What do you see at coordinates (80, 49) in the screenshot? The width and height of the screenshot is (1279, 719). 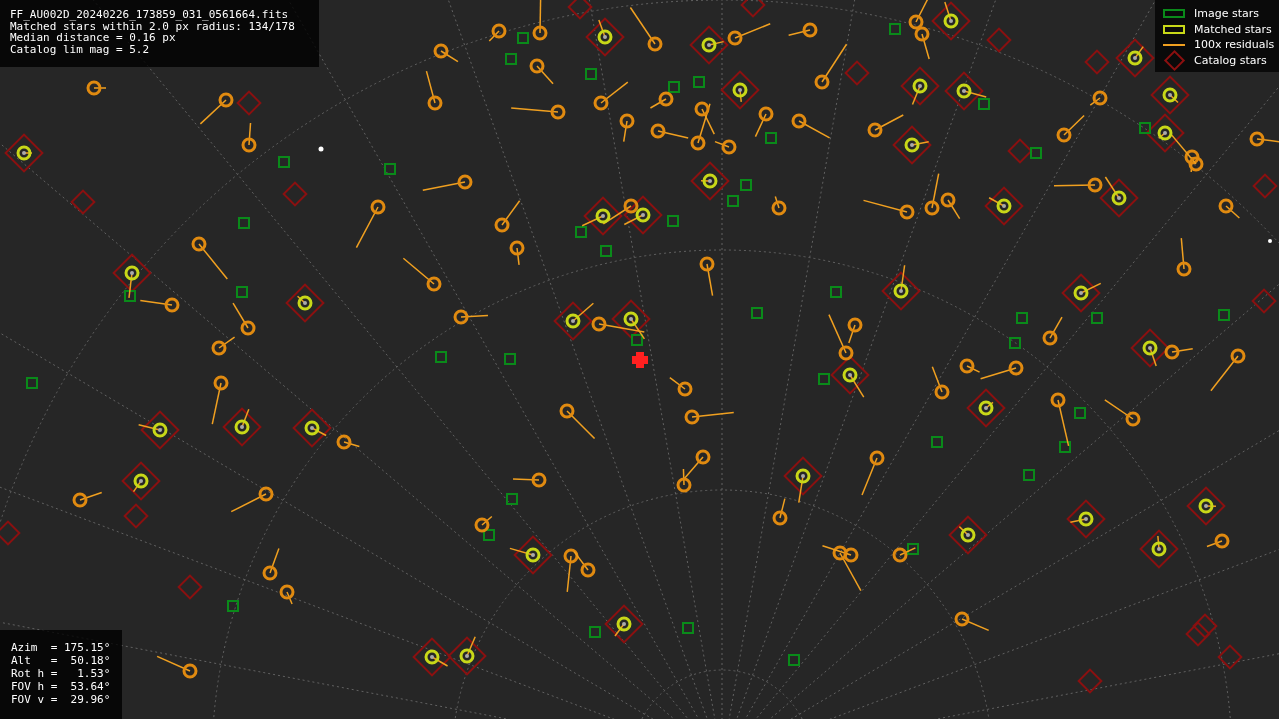 I see `info-text: Catalog lim mag = 5.2` at bounding box center [80, 49].